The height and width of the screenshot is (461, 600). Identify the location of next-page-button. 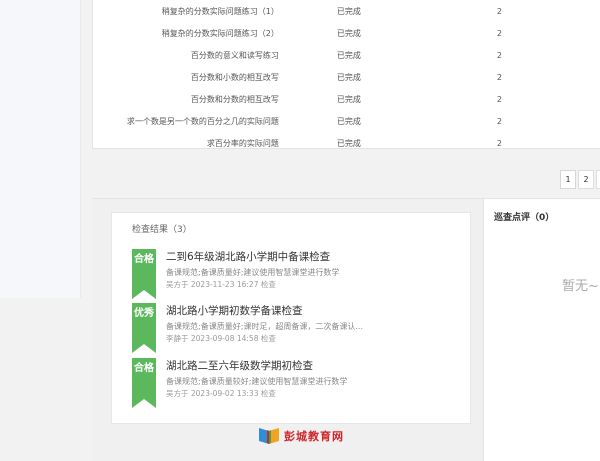
(598, 179).